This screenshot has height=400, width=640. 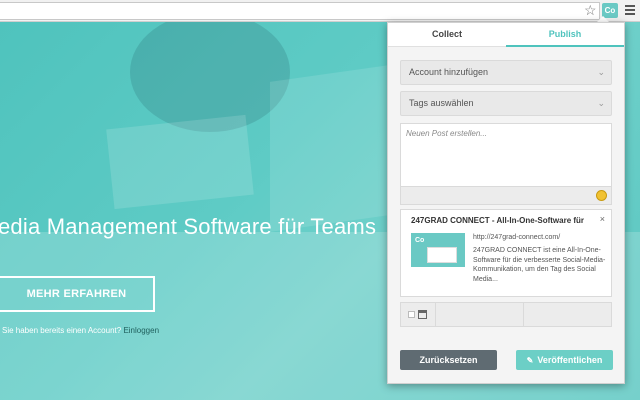 I want to click on tags-select-label: Tags auswählen, so click(x=441, y=103).